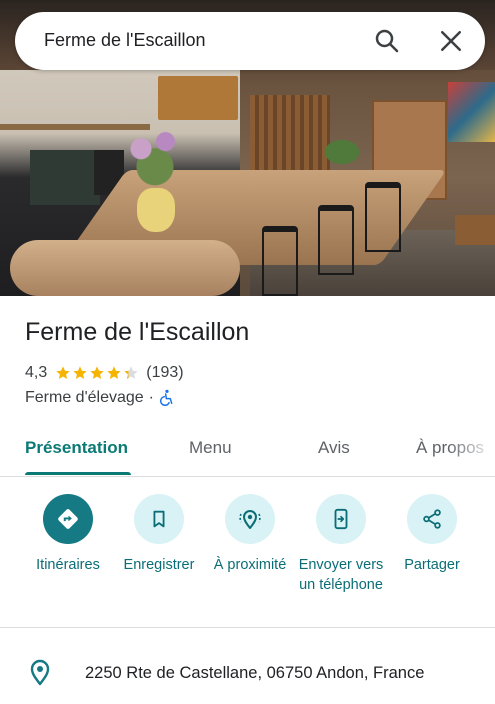 The image size is (495, 704). Describe the element at coordinates (84, 398) in the screenshot. I see `place-category: Ferme d'élevage` at that location.